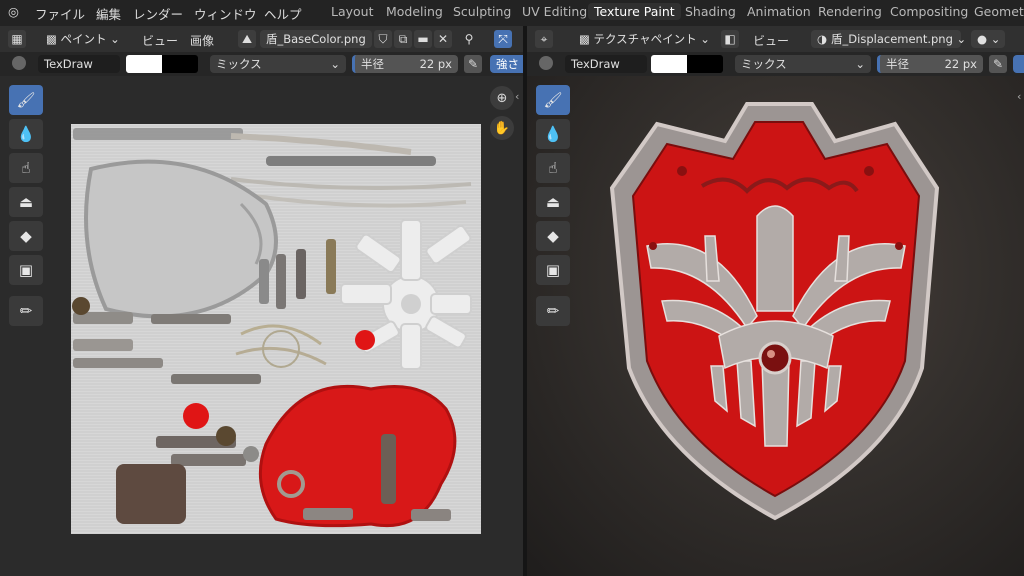 The height and width of the screenshot is (576, 1024). What do you see at coordinates (606, 64) in the screenshot?
I see `viewport-brush-name-field: TexDraw` at bounding box center [606, 64].